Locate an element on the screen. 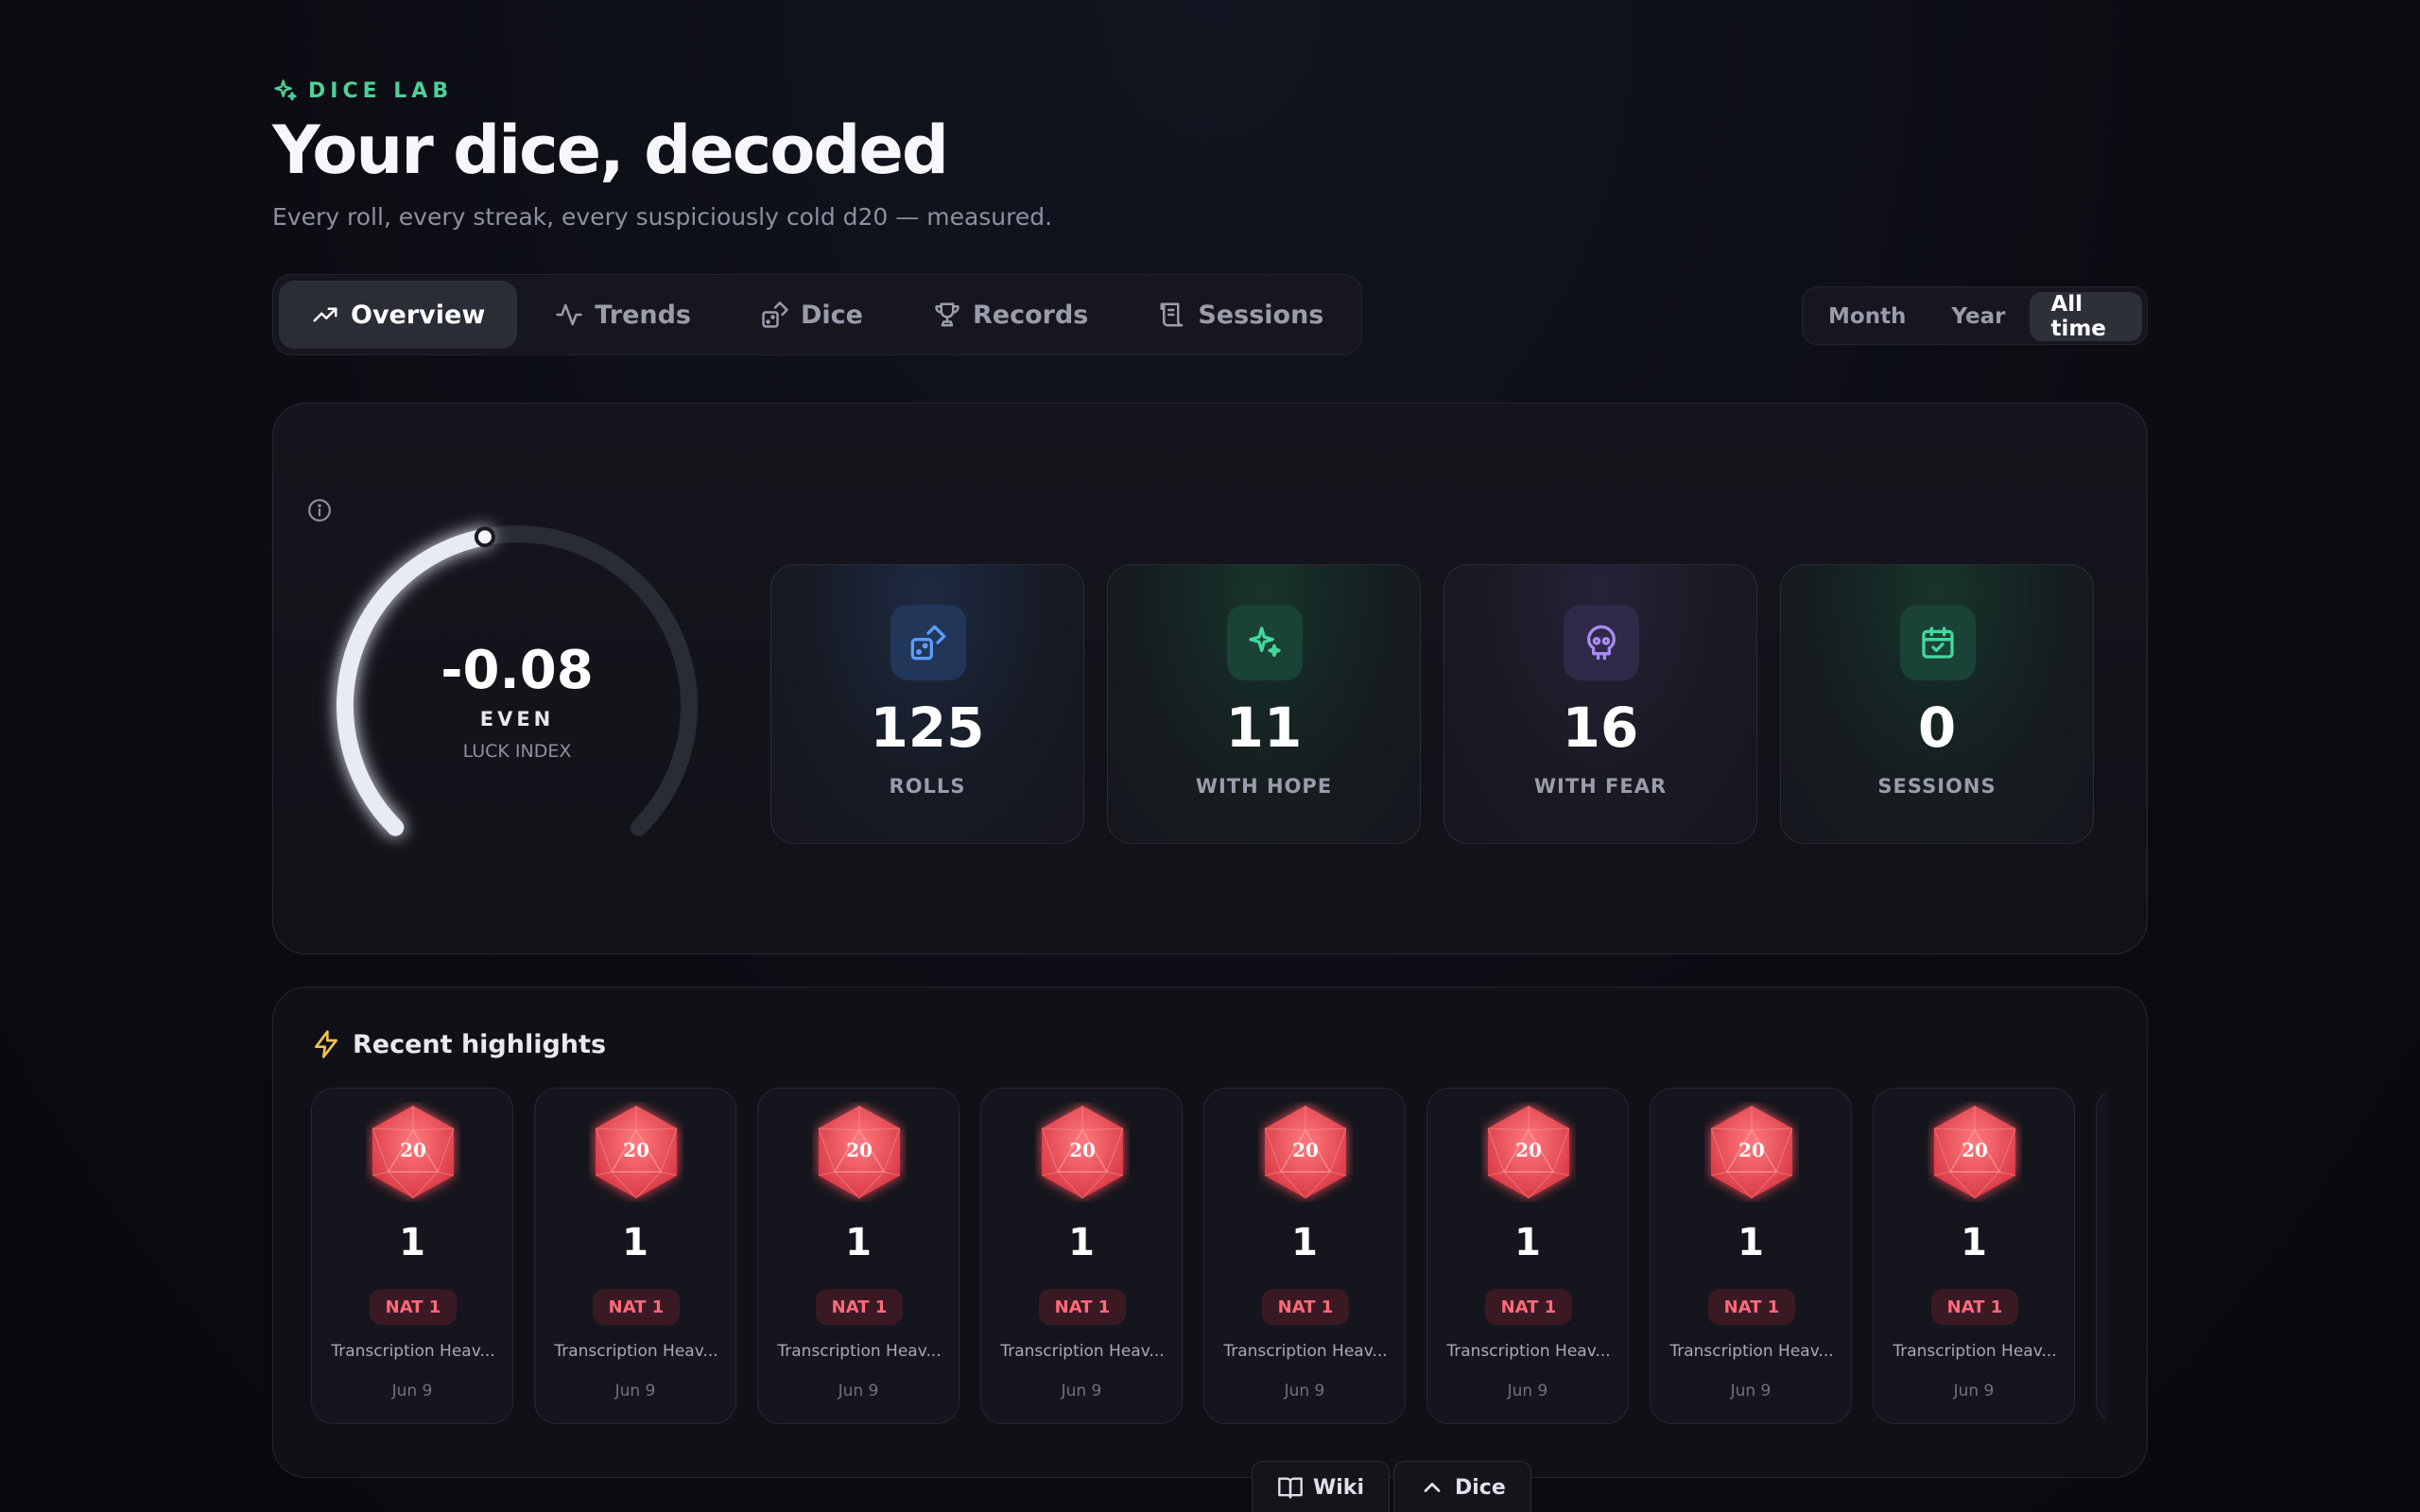 This screenshot has height=1512, width=2420. tab-label: Dice is located at coordinates (832, 315).